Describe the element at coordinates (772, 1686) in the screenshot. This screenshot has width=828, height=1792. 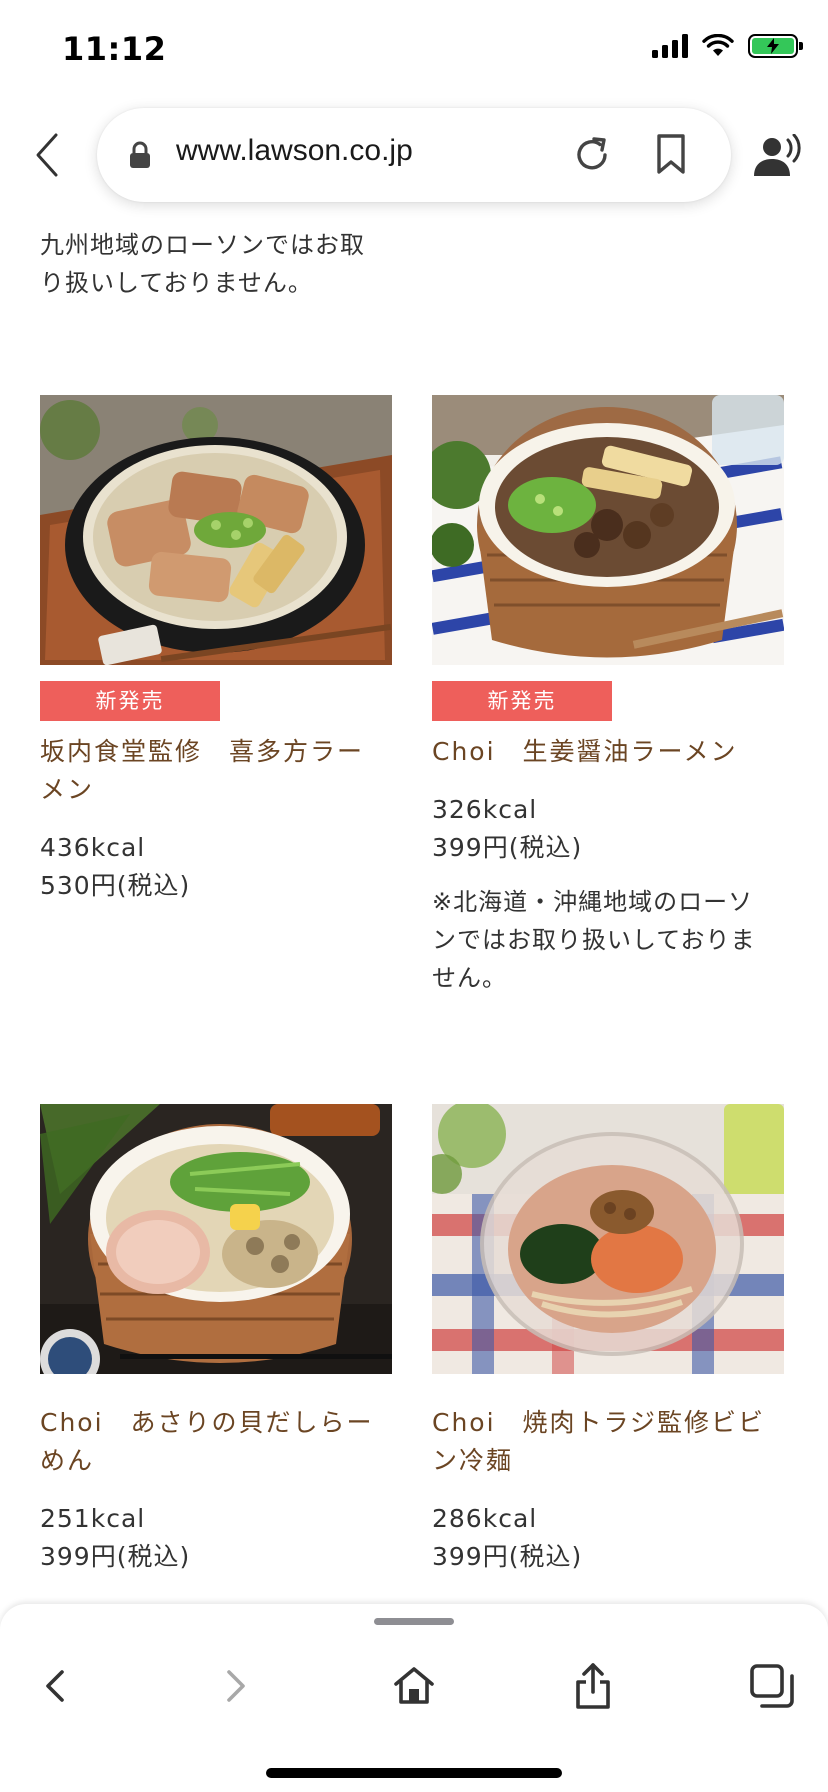
I see `tabs-icon` at that location.